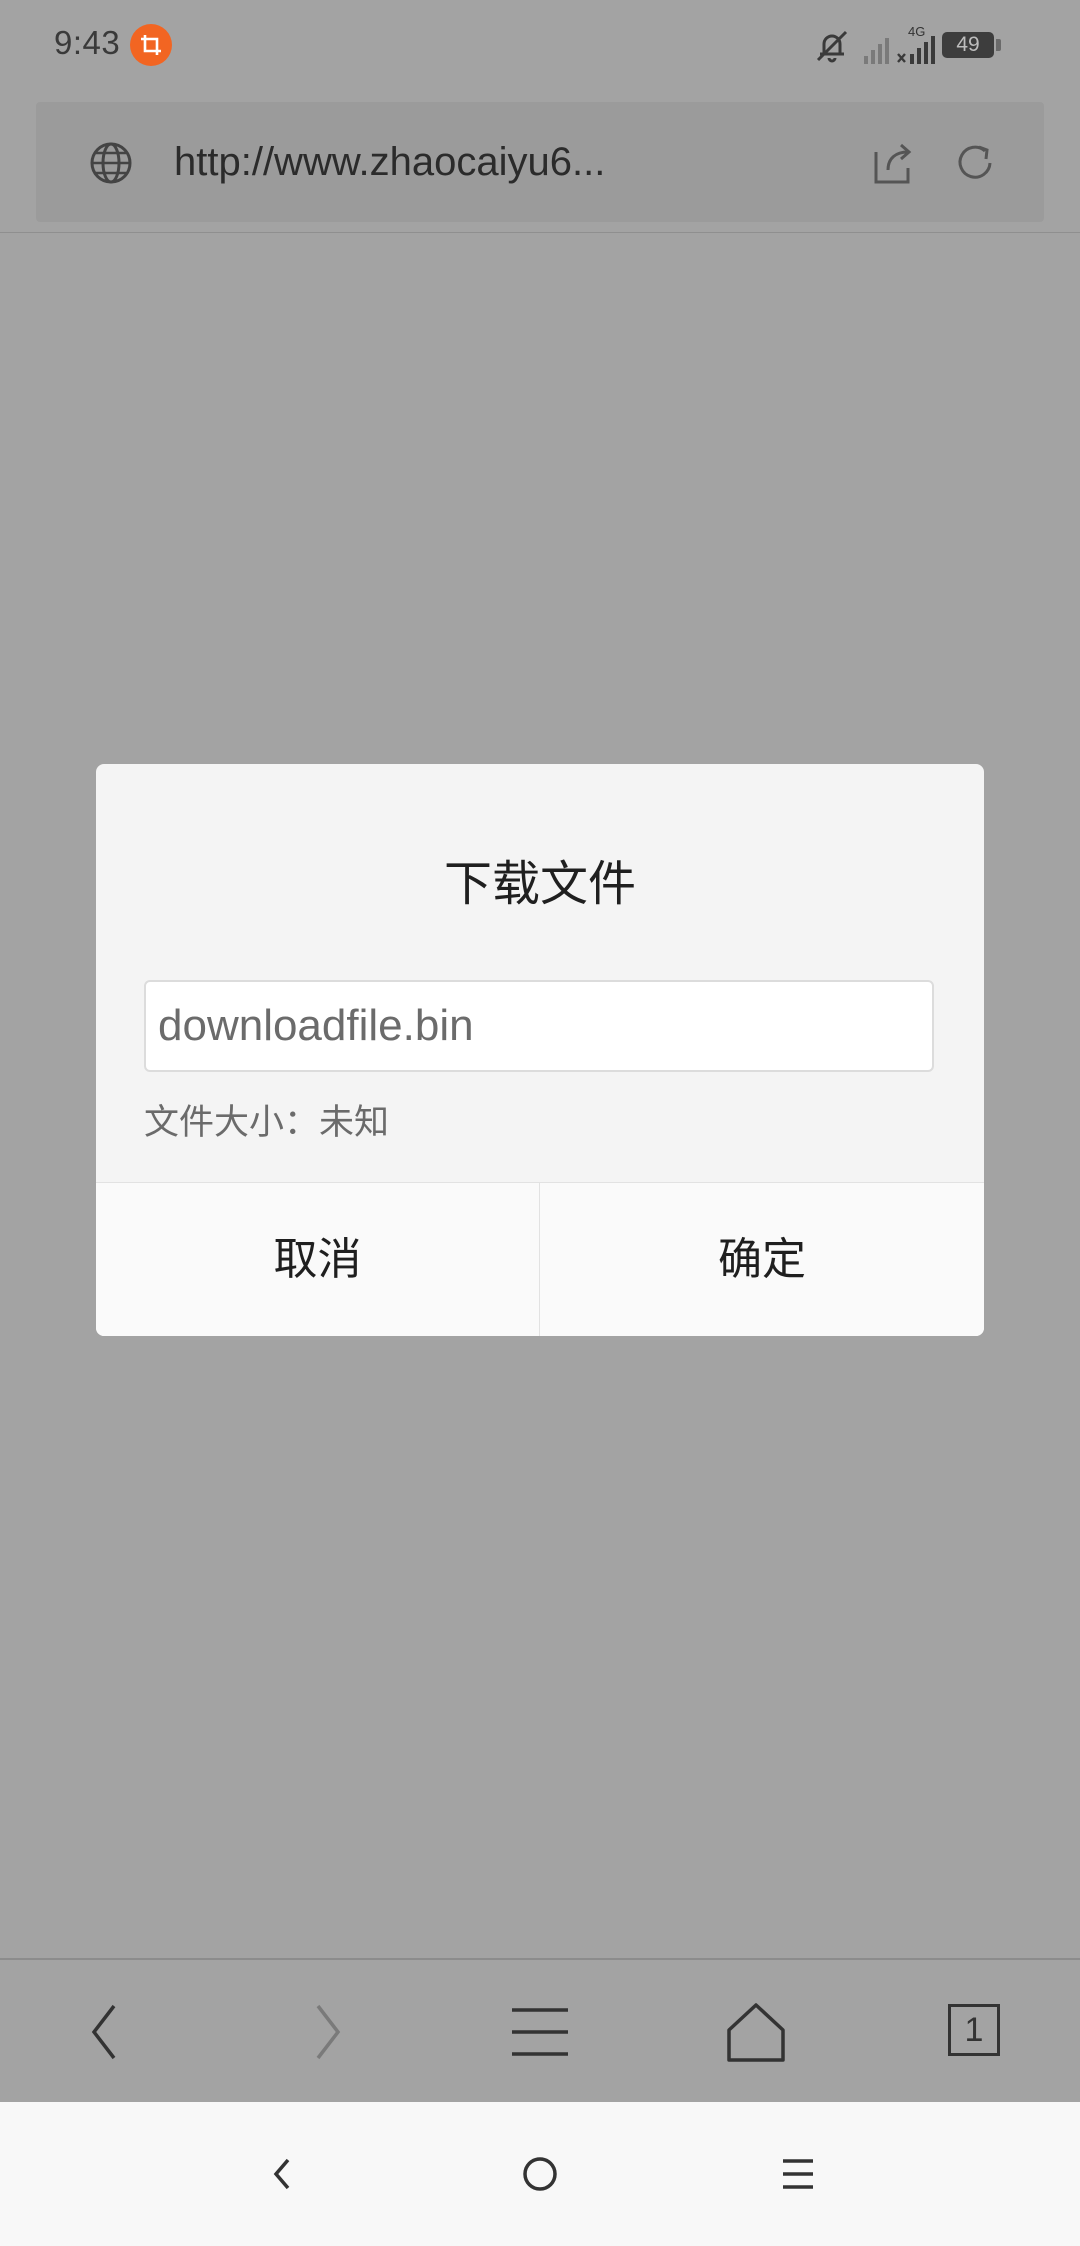 Image resolution: width=1080 pixels, height=2246 pixels. Describe the element at coordinates (798, 2174) in the screenshot. I see `system-menu-button` at that location.